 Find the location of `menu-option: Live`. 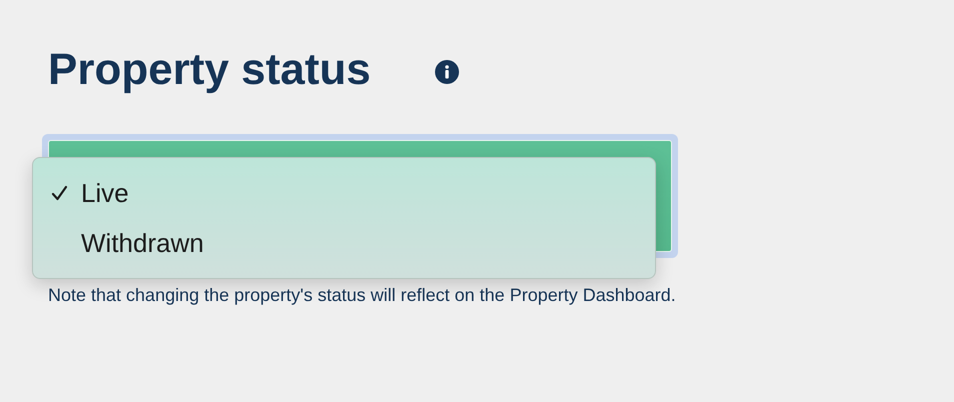

menu-option: Live is located at coordinates (344, 193).